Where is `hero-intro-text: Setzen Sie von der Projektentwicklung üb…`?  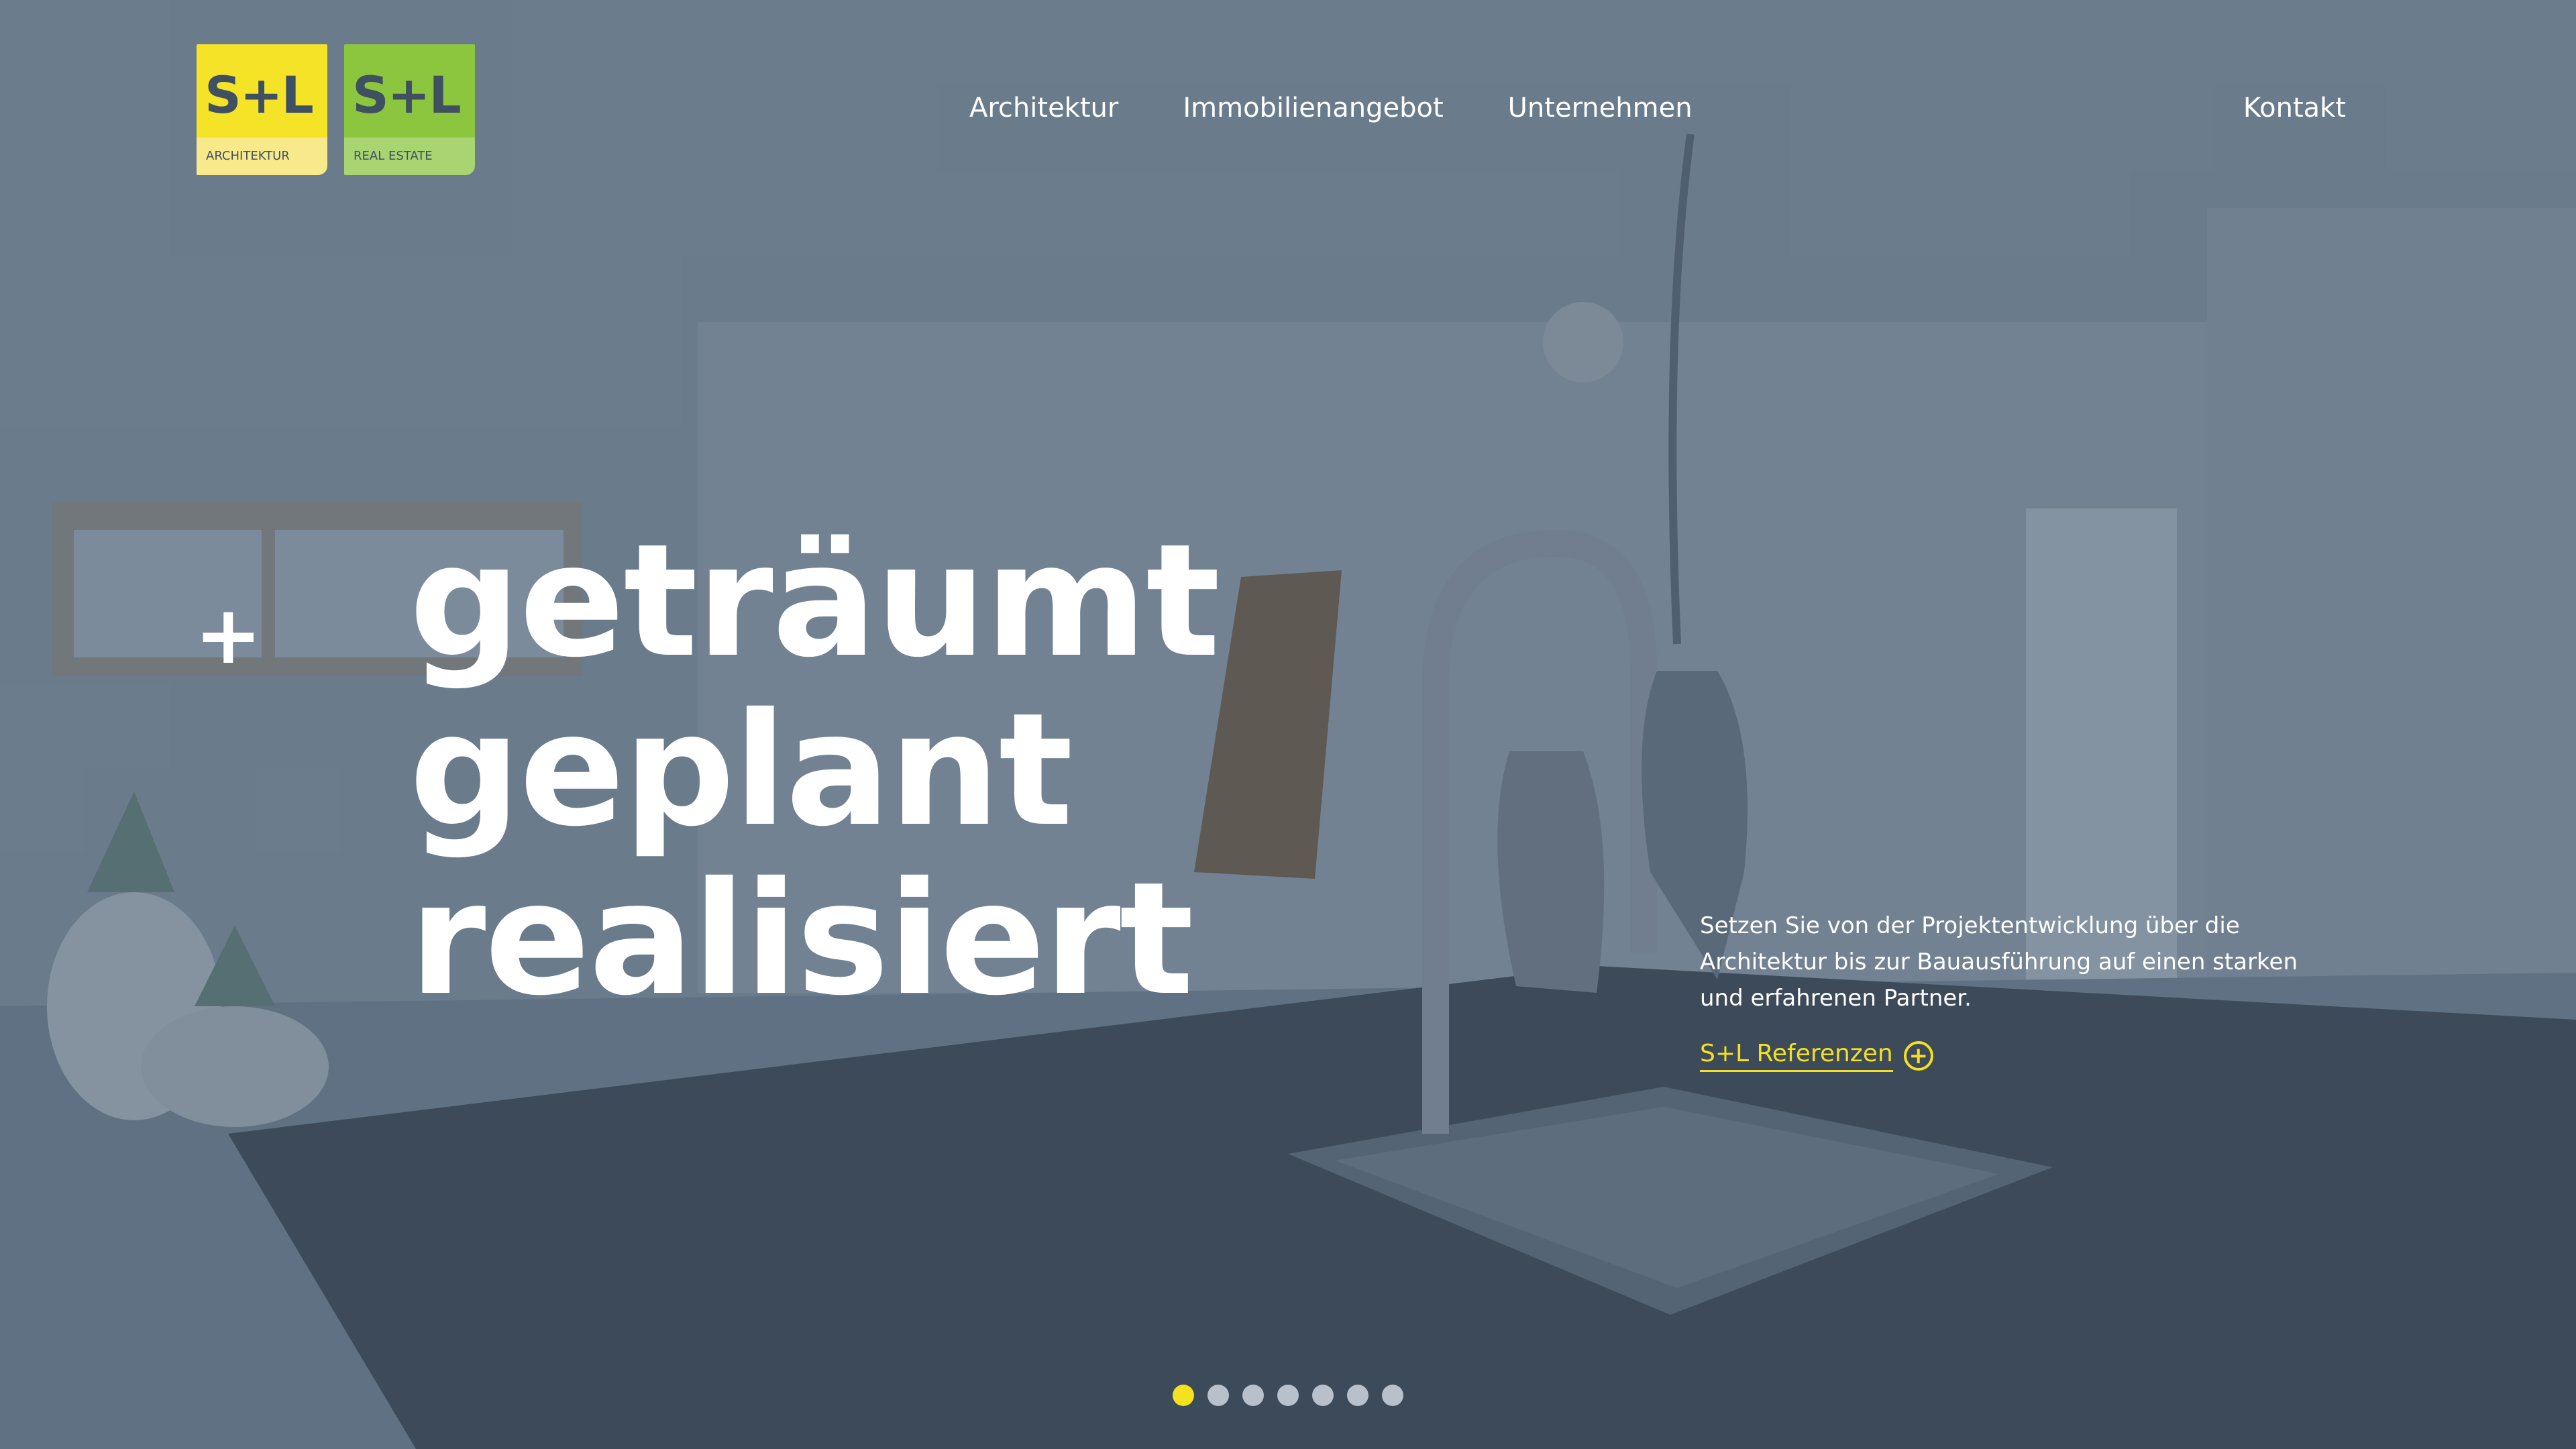 hero-intro-text: Setzen Sie von der Projektentwicklung üb… is located at coordinates (1999, 962).